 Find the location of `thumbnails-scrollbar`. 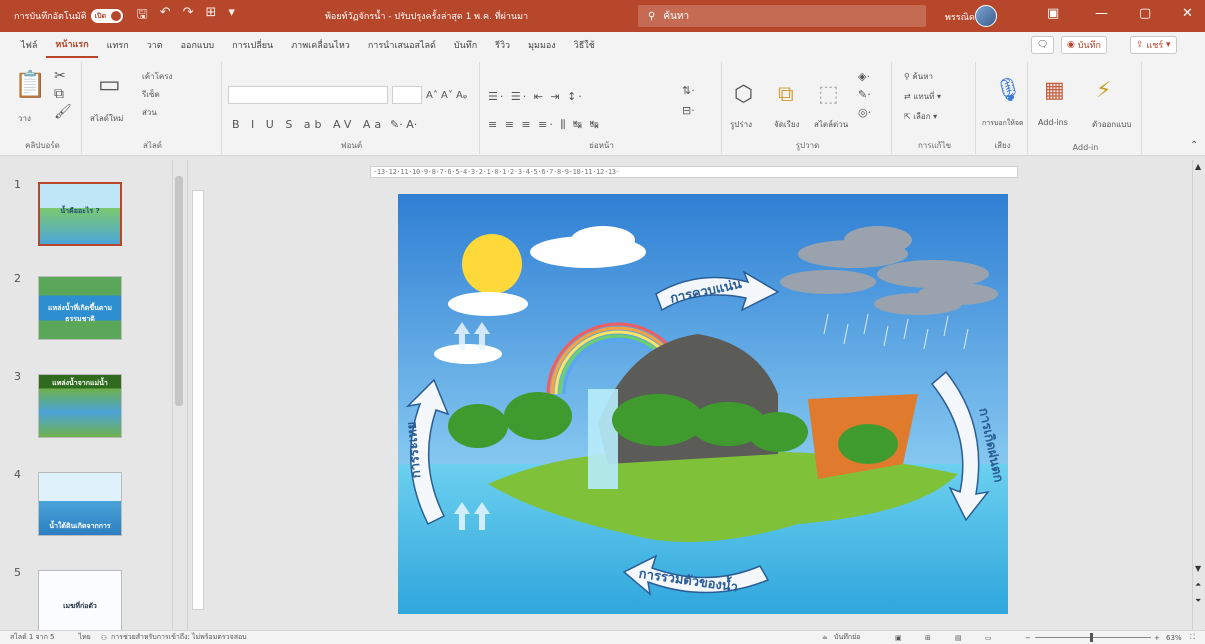

thumbnails-scrollbar is located at coordinates (178, 395).